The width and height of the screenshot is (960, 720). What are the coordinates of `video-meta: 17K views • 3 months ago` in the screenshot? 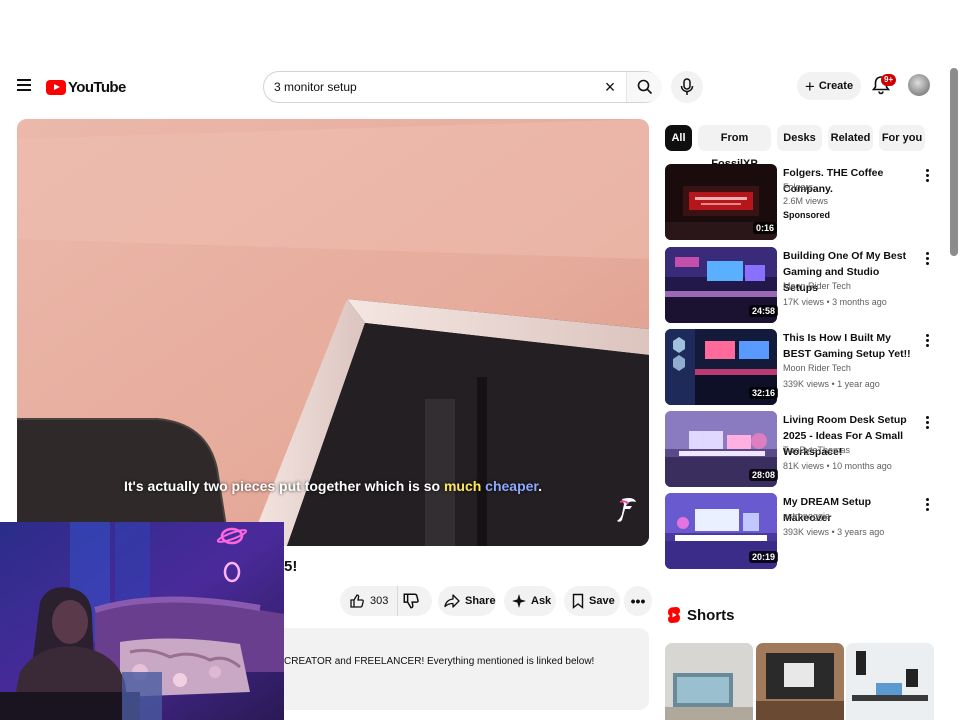 It's located at (835, 302).